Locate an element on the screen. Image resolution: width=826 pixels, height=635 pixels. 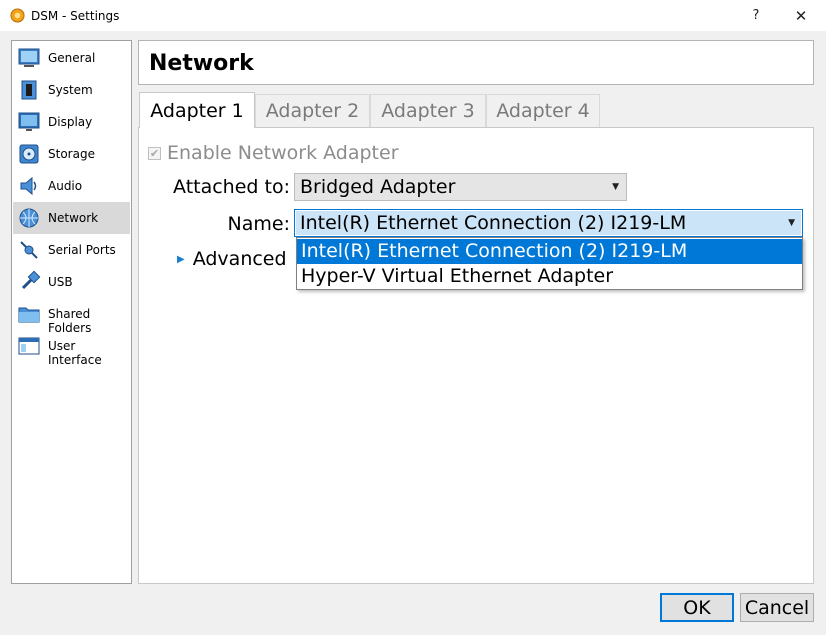
window-title: DSM - Settings is located at coordinates (75, 16).